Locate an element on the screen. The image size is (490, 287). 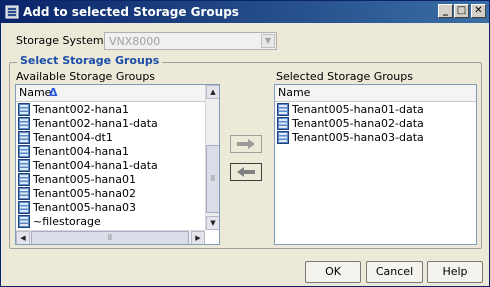
selected-name-column-header: Name is located at coordinates (375, 93).